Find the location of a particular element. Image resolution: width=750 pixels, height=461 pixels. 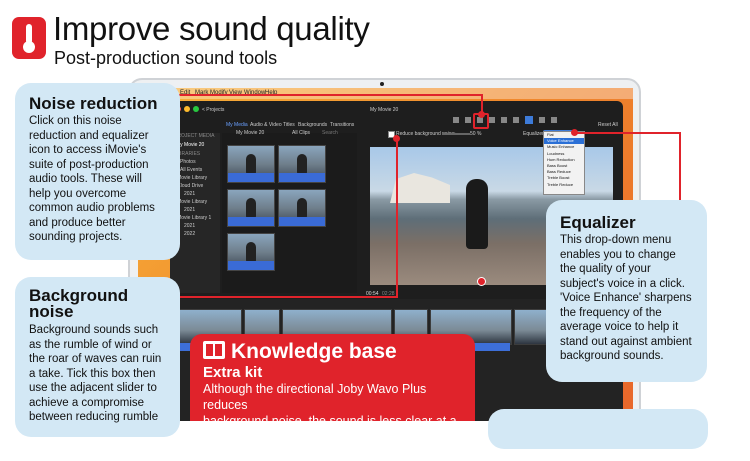

record-button is located at coordinates (481, 281).